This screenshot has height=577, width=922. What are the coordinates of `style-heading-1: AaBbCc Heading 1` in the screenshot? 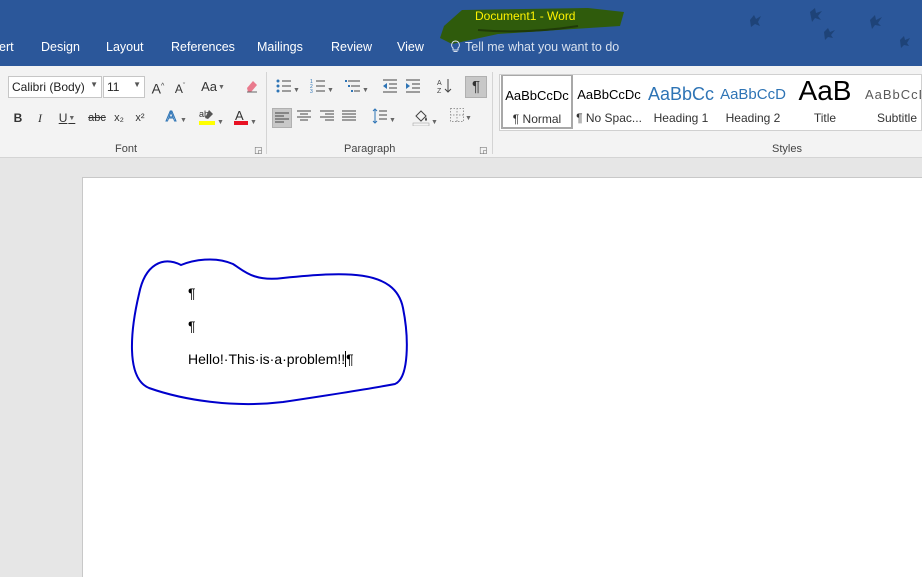 It's located at (681, 102).